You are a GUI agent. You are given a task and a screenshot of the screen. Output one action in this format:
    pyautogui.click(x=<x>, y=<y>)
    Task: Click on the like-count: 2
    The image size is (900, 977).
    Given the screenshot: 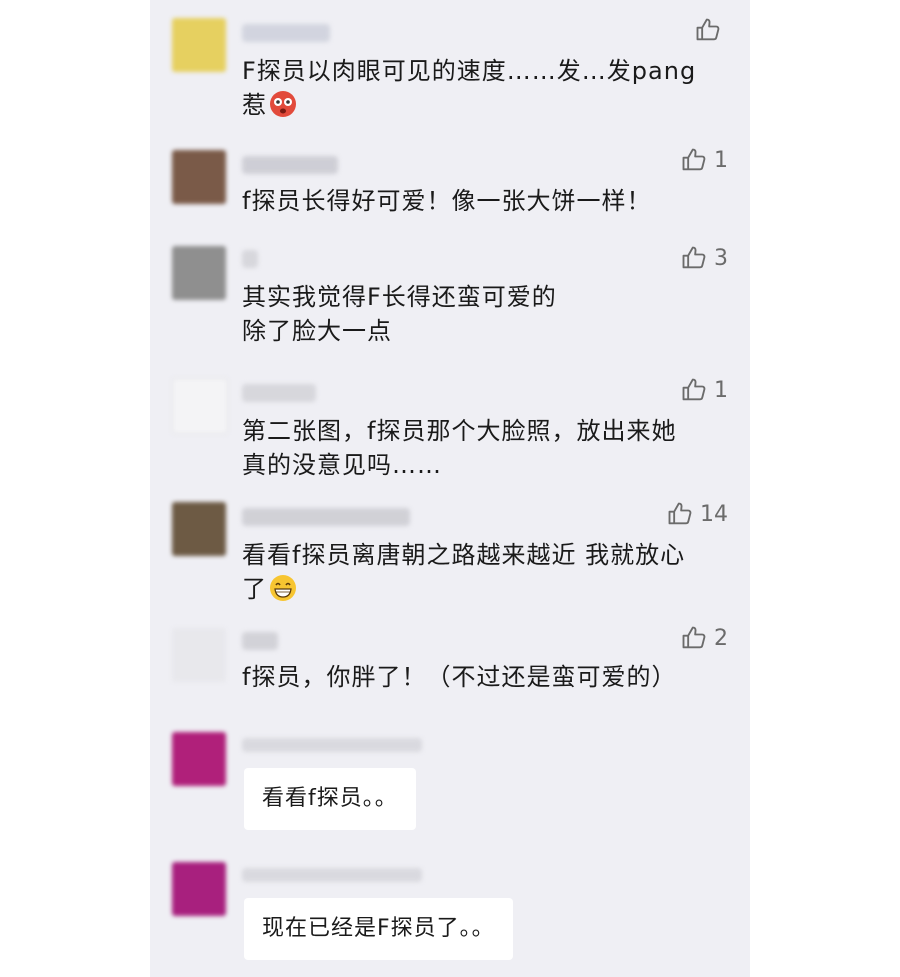 What is the action you would take?
    pyautogui.click(x=721, y=638)
    